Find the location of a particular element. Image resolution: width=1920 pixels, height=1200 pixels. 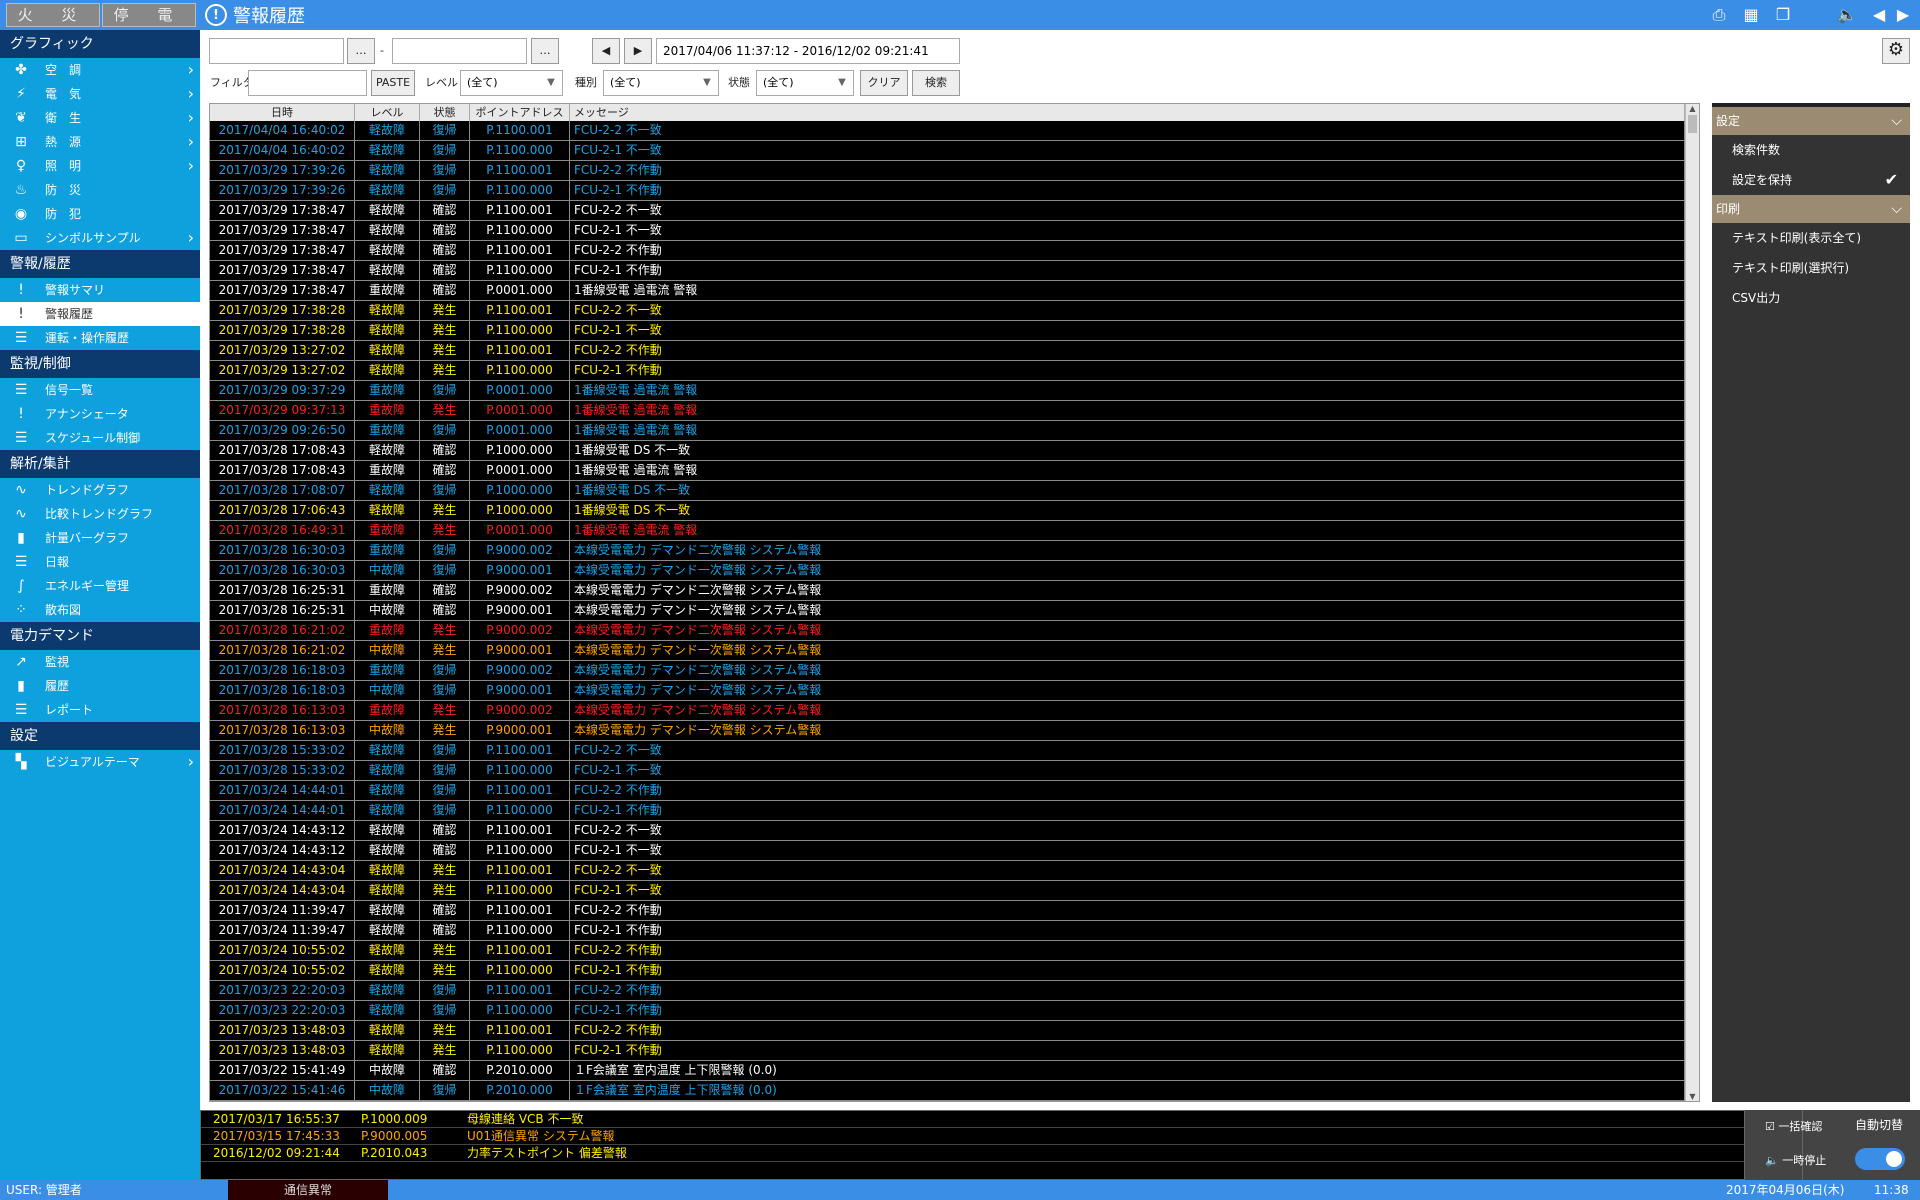

kind-select: (全て) ▼ is located at coordinates (661, 83).